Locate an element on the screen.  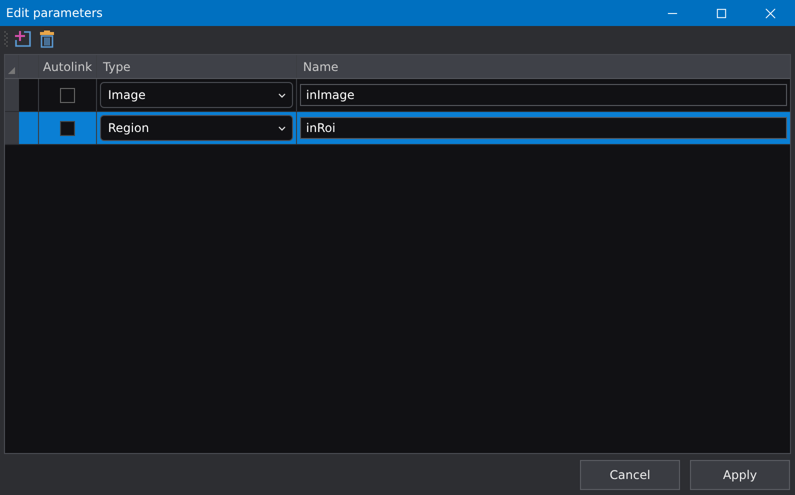
name-field: inRoi is located at coordinates (543, 128).